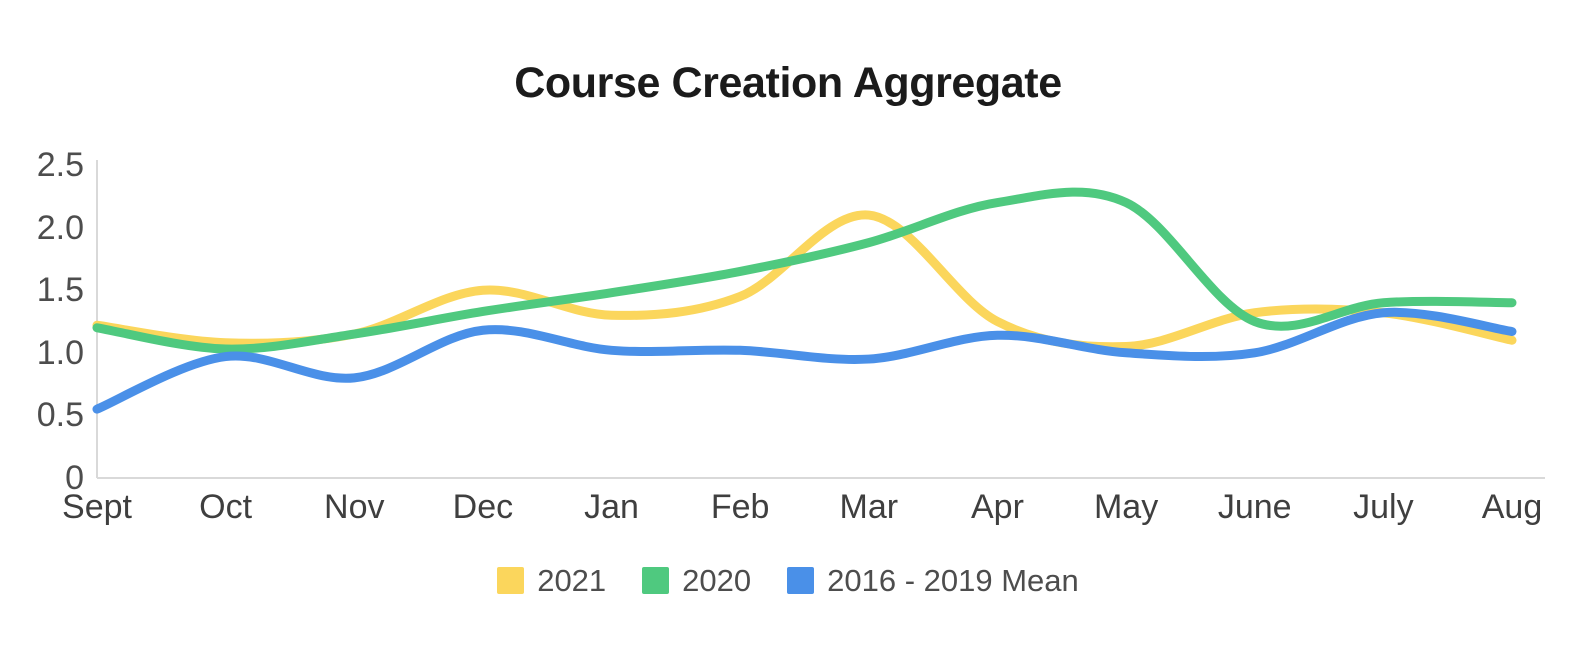 The width and height of the screenshot is (1576, 654). What do you see at coordinates (1126, 507) in the screenshot?
I see `x-axis-tick: May` at bounding box center [1126, 507].